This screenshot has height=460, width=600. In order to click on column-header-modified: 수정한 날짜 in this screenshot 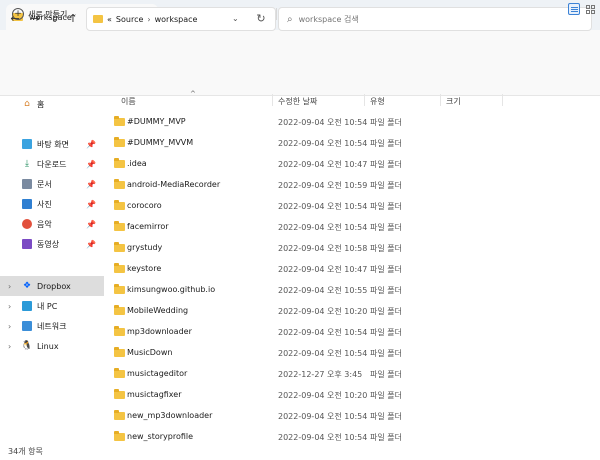, I will do `click(297, 101)`.